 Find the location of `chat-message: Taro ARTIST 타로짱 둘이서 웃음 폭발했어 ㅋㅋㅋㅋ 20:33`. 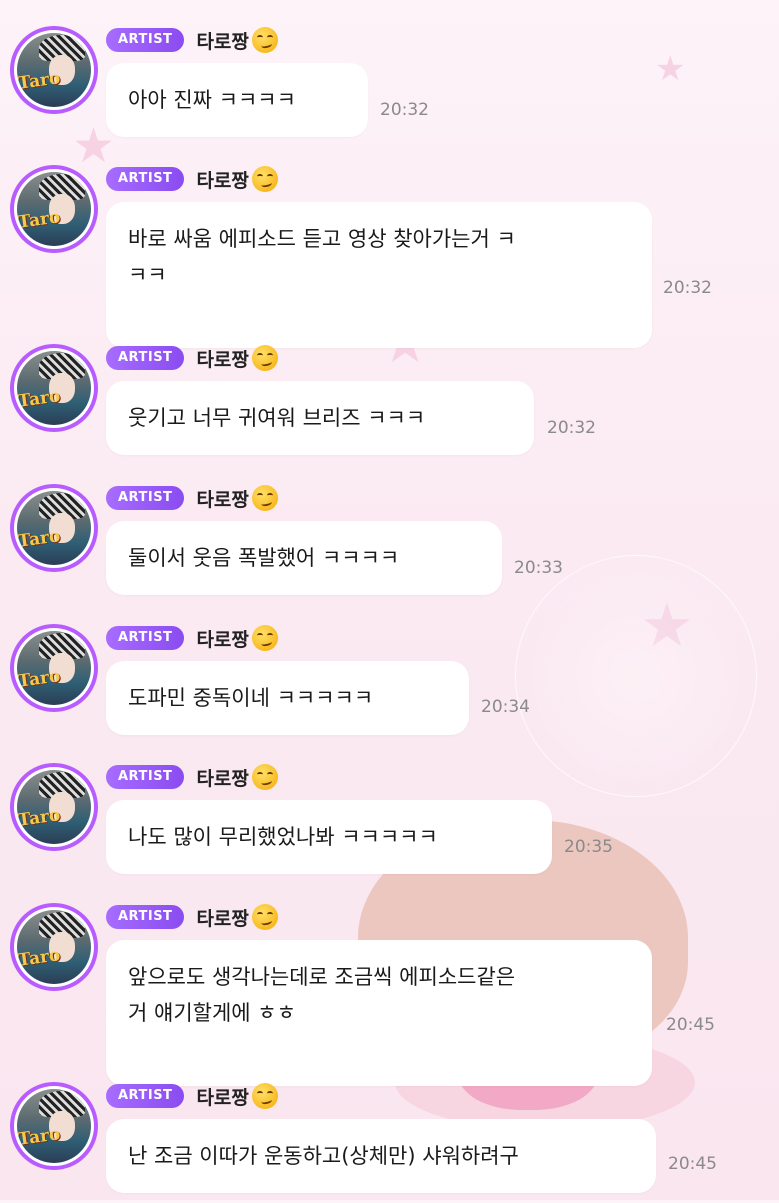

chat-message: Taro ARTIST 타로짱 둘이서 웃음 폭발했어 ㅋㅋㅋㅋ 20:33 is located at coordinates (389, 543).